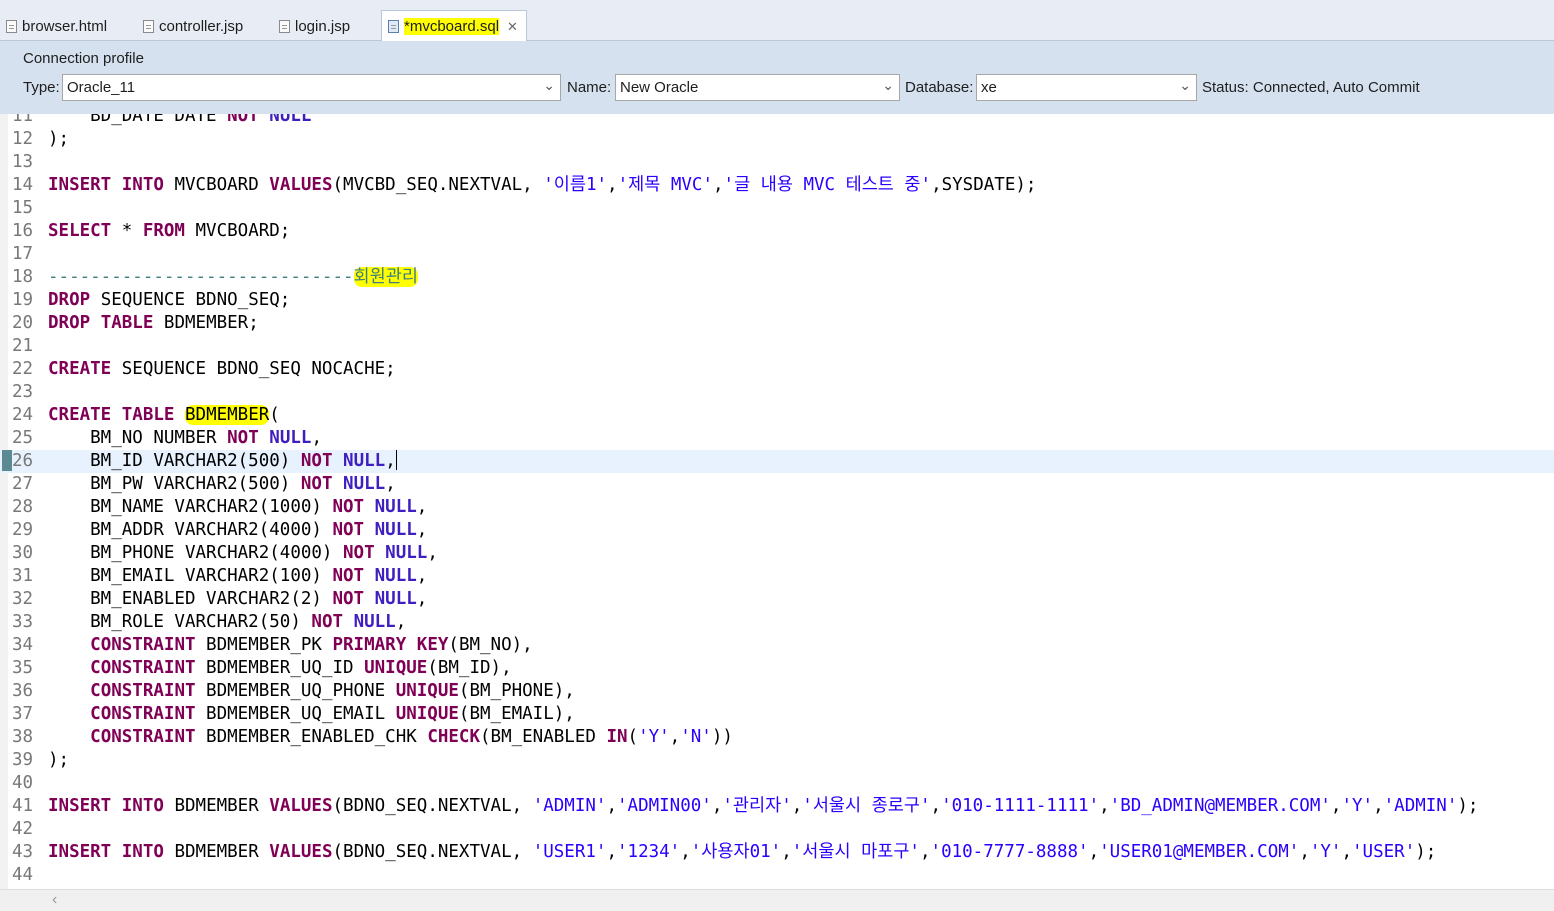 The width and height of the screenshot is (1554, 911). Describe the element at coordinates (23, 323) in the screenshot. I see `line-number: 20` at that location.